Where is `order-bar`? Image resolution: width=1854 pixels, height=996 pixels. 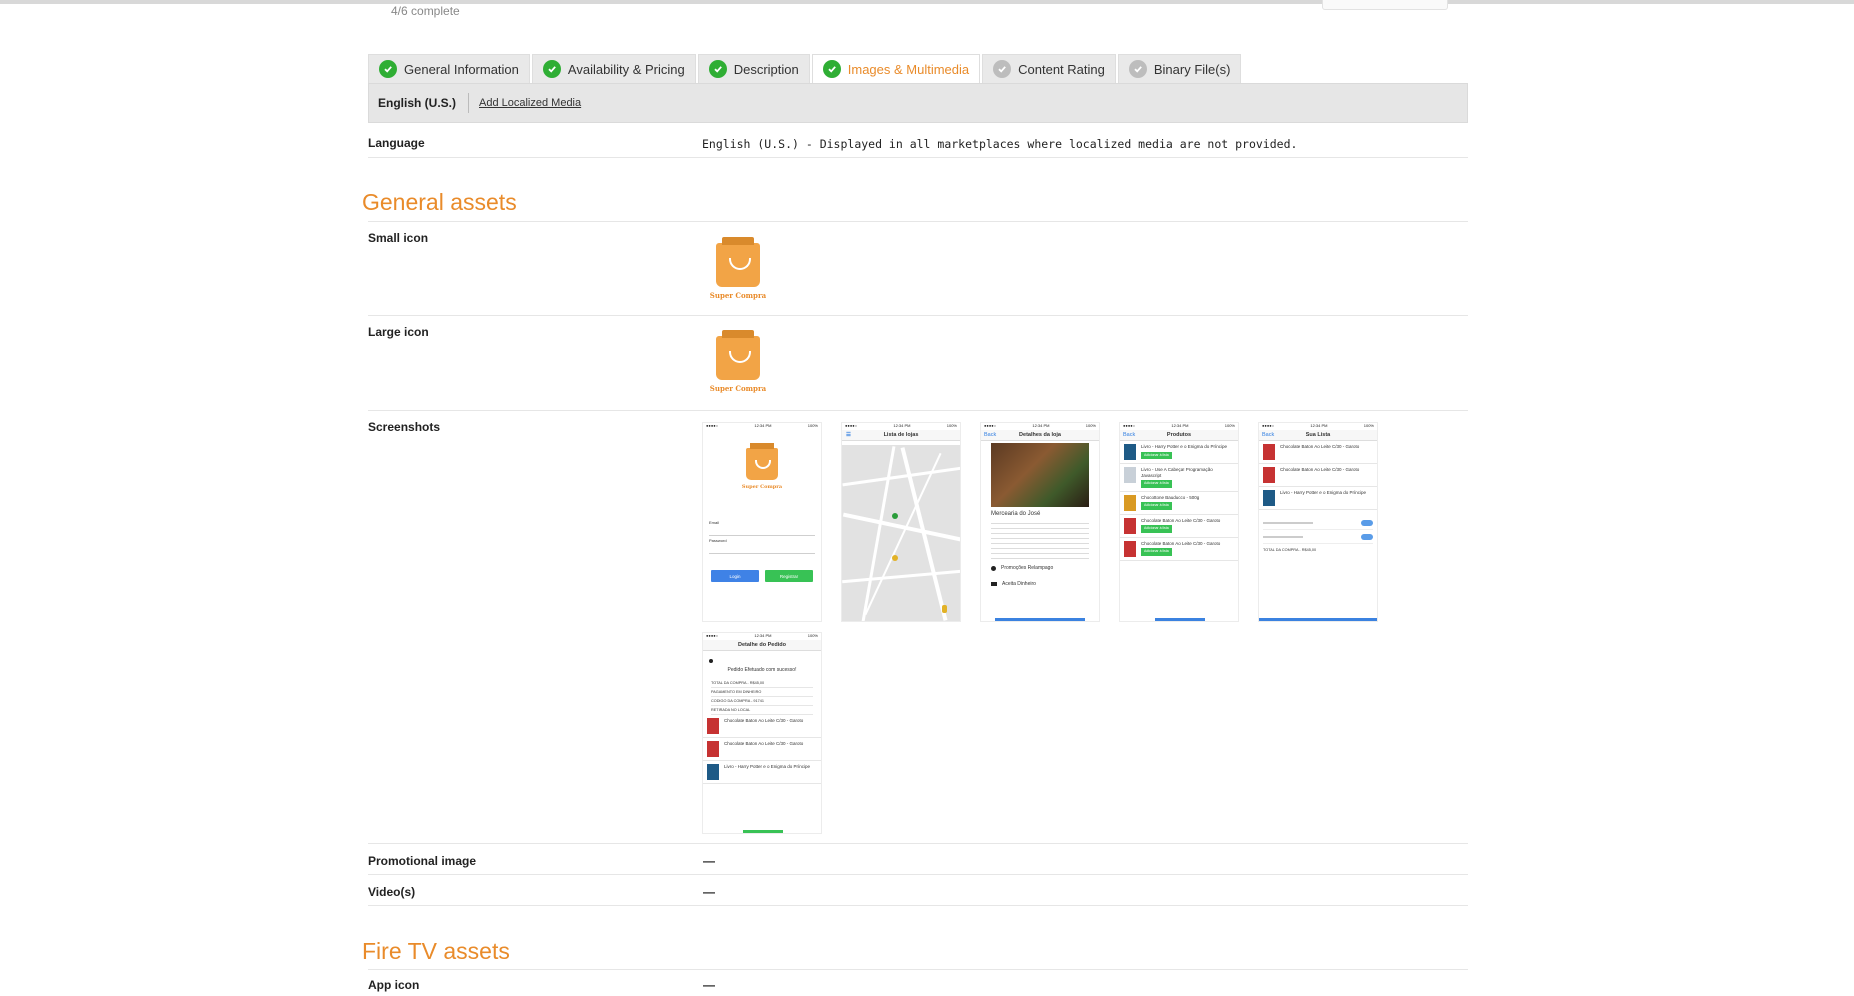 order-bar is located at coordinates (763, 831).